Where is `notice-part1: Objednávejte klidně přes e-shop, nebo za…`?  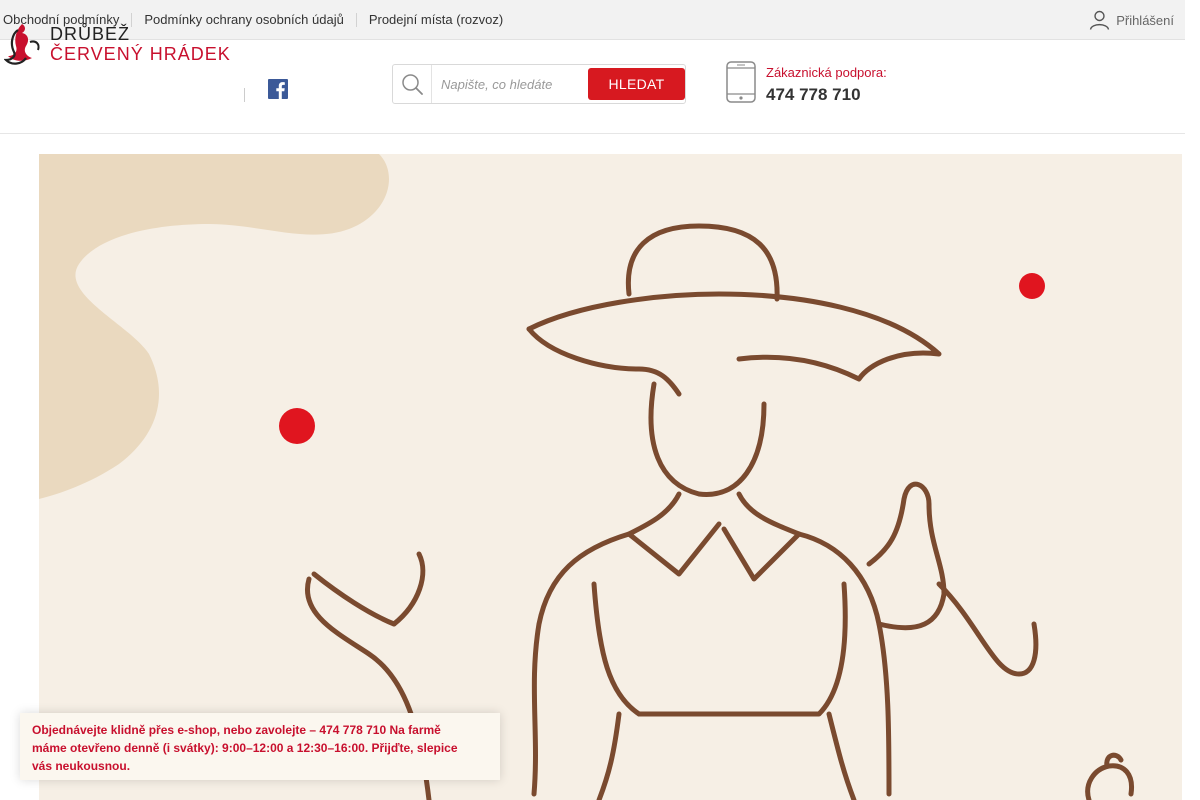
notice-part1: Objednávejte klidně přes e-shop, nebo za… is located at coordinates (211, 730).